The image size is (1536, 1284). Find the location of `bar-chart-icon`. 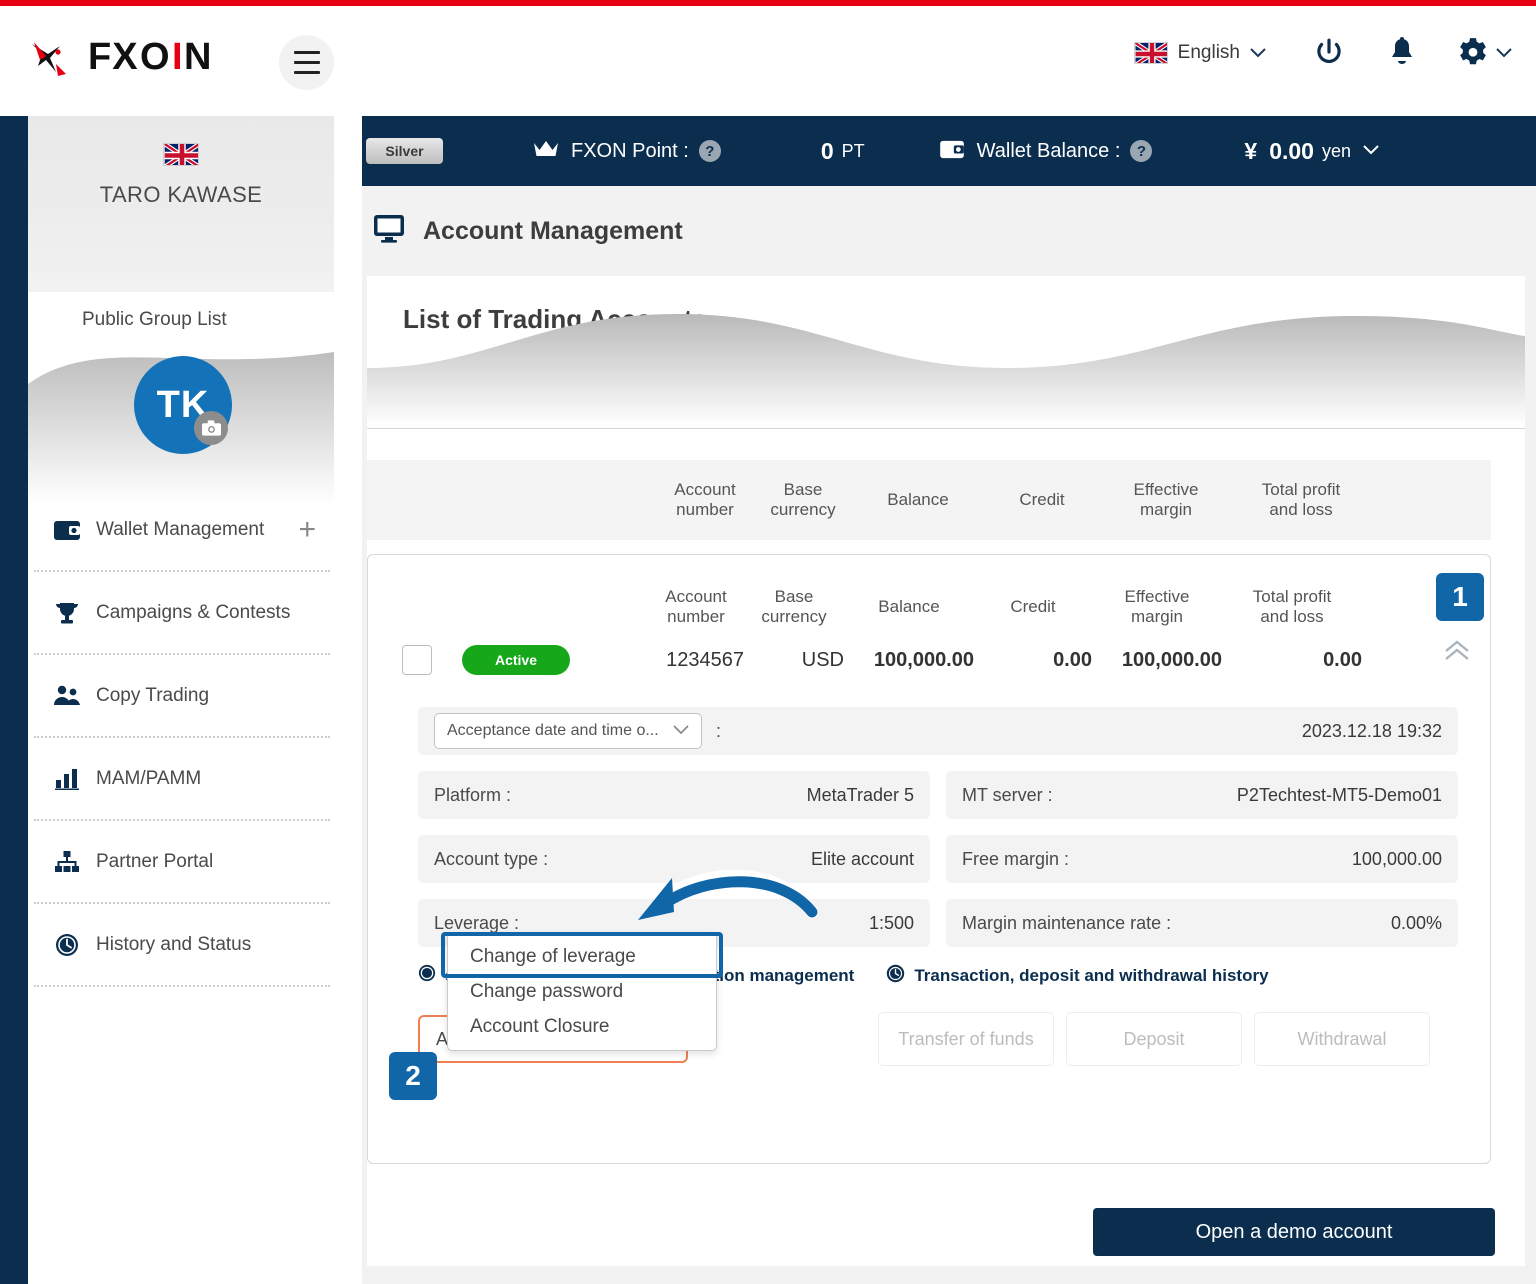

bar-chart-icon is located at coordinates (67, 779).